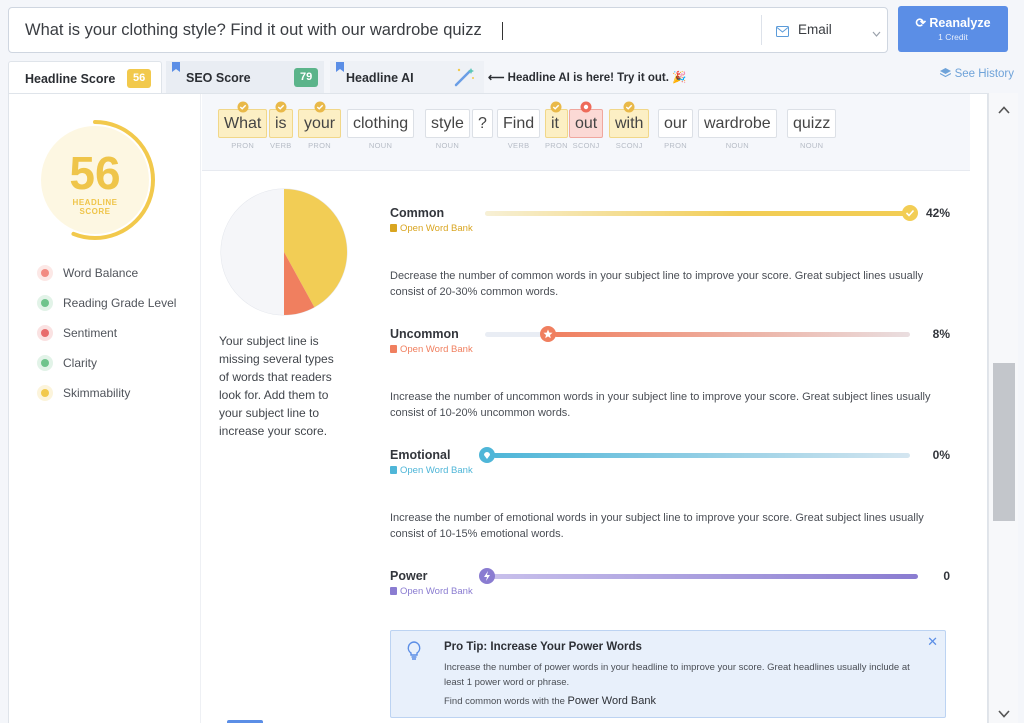 This screenshot has height=723, width=1024. I want to click on word-type-percent: 42%, so click(937, 213).